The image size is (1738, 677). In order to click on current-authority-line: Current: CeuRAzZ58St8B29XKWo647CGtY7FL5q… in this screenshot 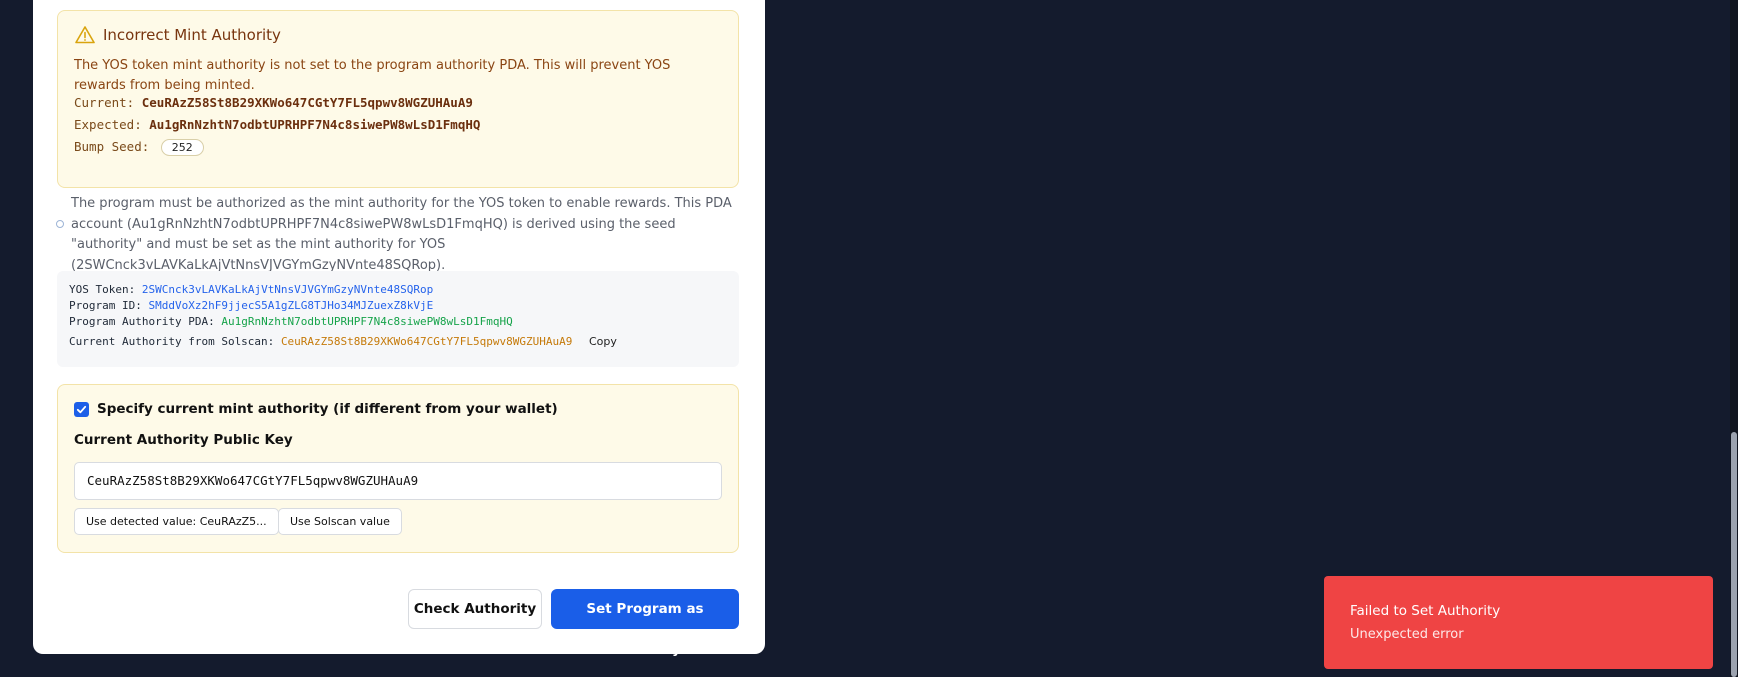, I will do `click(273, 102)`.